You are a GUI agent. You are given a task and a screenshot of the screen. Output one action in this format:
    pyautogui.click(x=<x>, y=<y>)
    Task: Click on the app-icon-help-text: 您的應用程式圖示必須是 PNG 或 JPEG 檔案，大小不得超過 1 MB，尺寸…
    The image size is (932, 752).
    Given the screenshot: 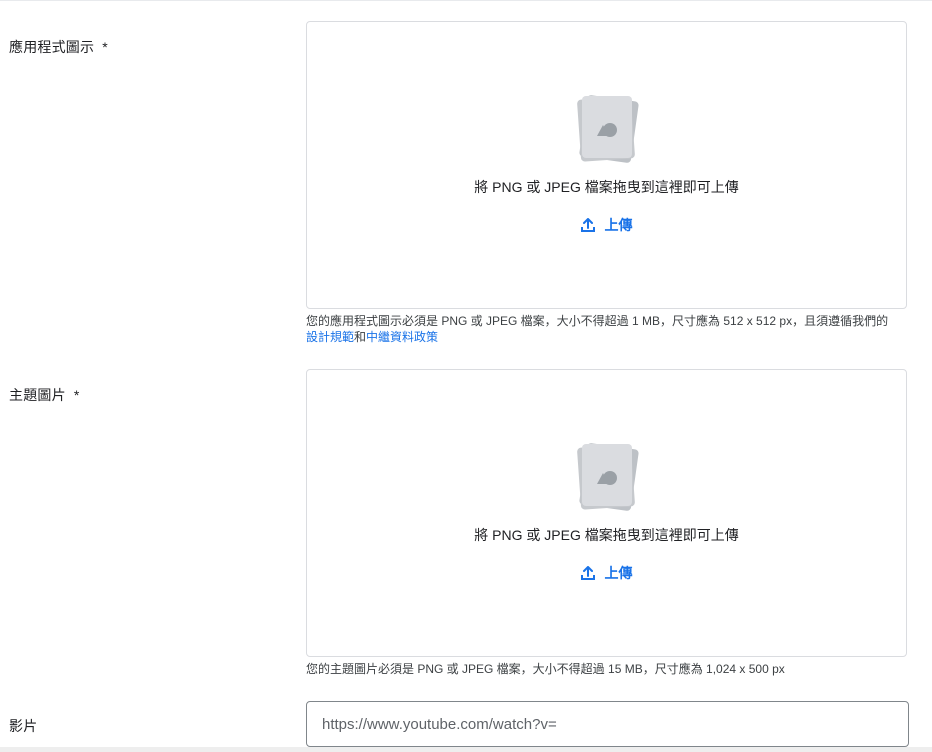 What is the action you would take?
    pyautogui.click(x=597, y=321)
    